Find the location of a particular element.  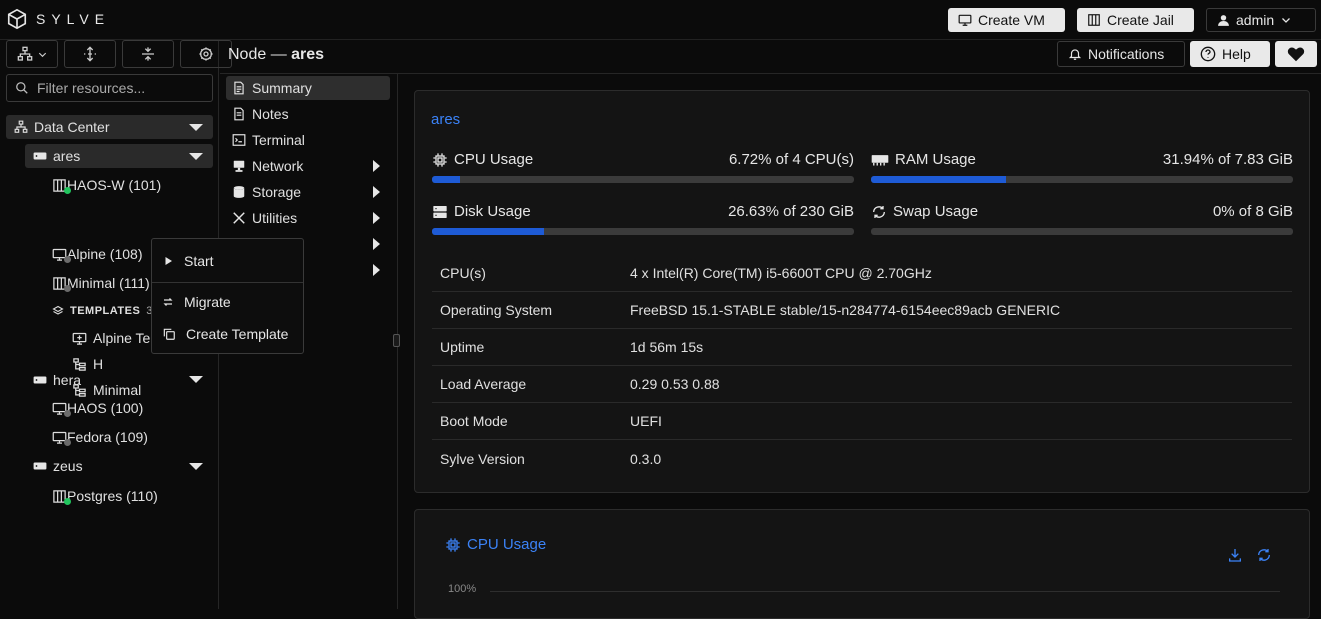

disk-usage-label: Disk Usage is located at coordinates (481, 211).